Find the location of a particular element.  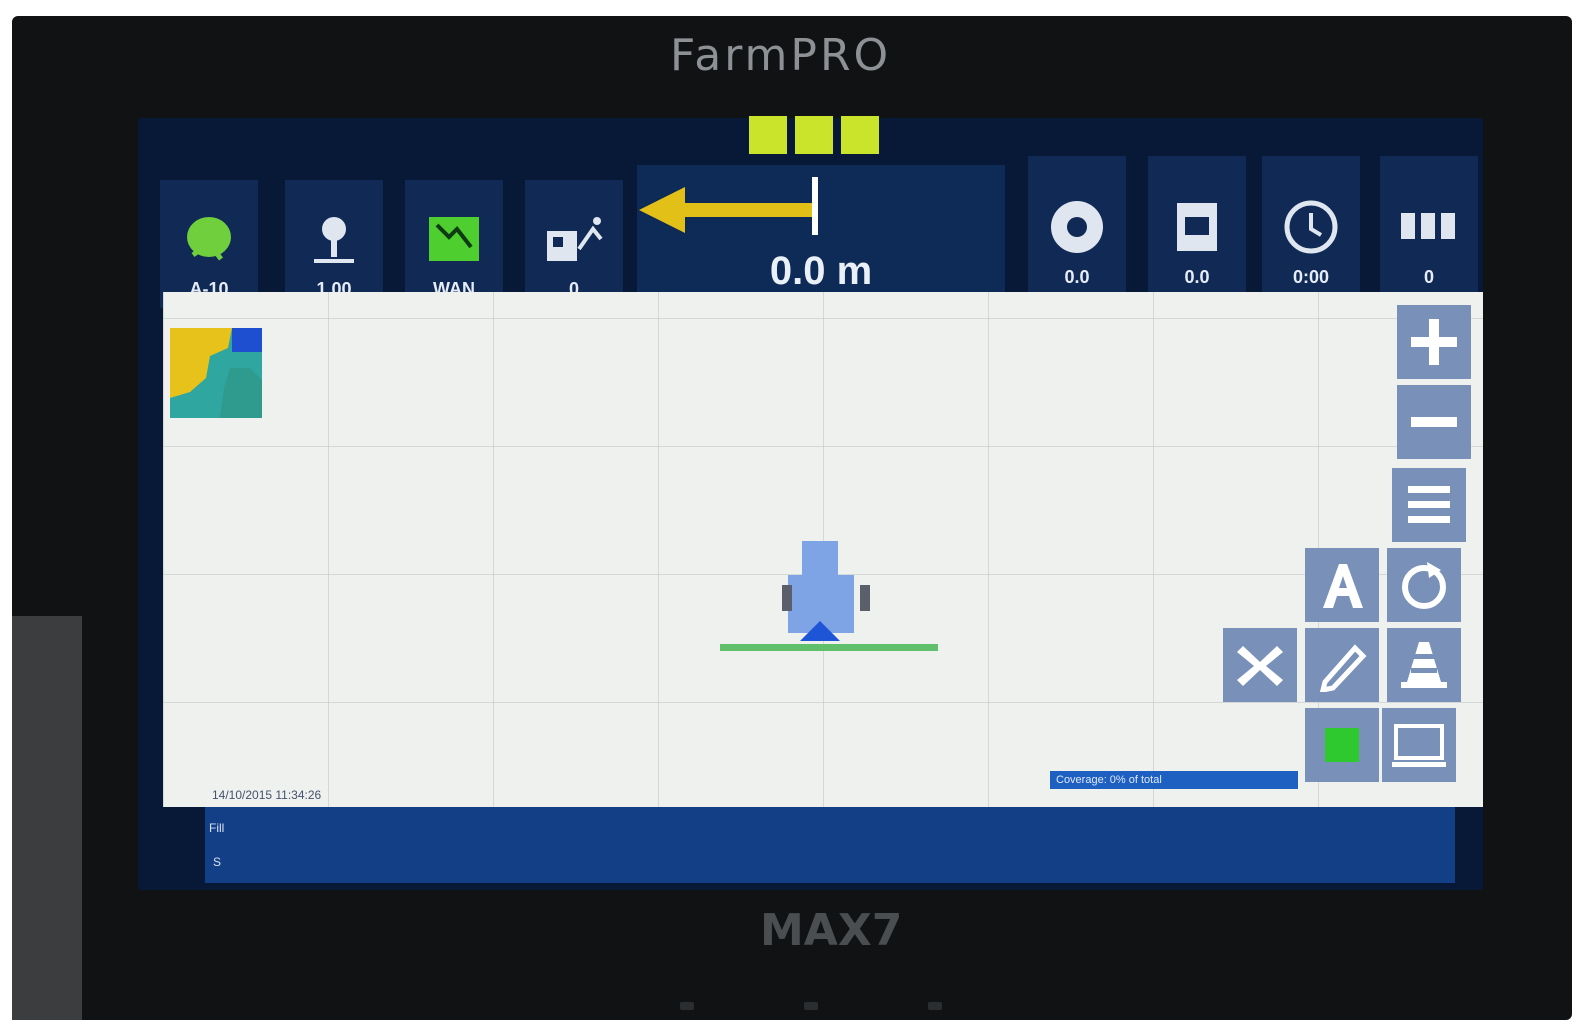

display-icon is located at coordinates (1419, 745).